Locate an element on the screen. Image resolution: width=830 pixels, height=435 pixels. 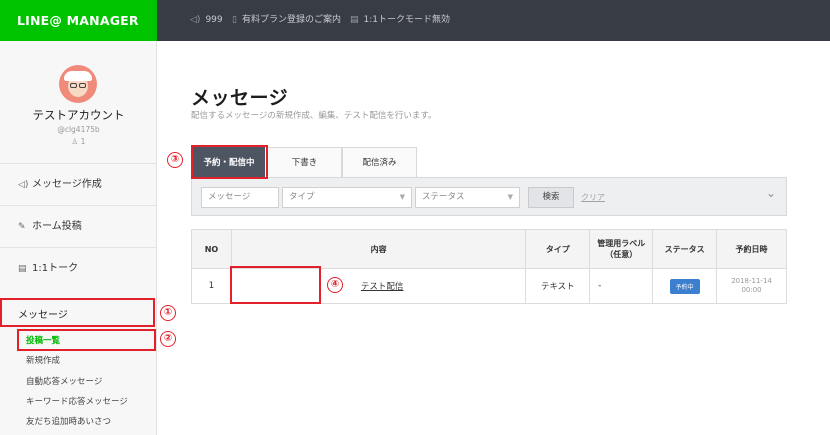
message-search-input: メッセージ is located at coordinates (240, 197).